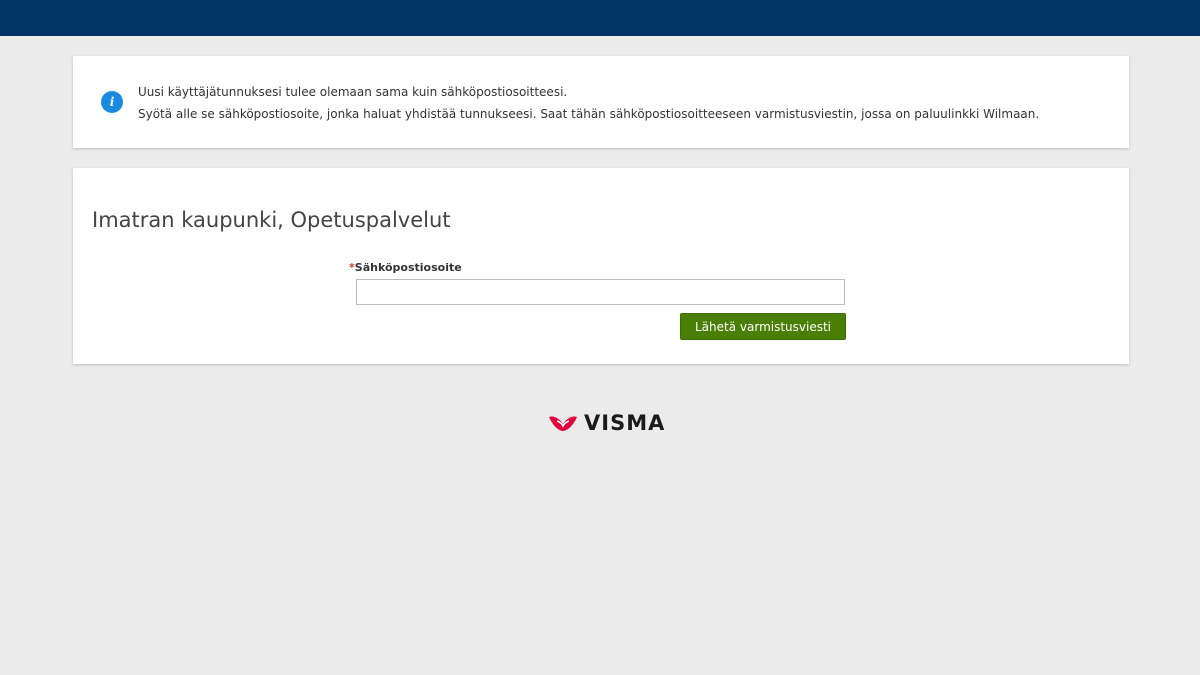 This screenshot has width=1200, height=675. I want to click on visma-logo-text: VISMA, so click(625, 423).